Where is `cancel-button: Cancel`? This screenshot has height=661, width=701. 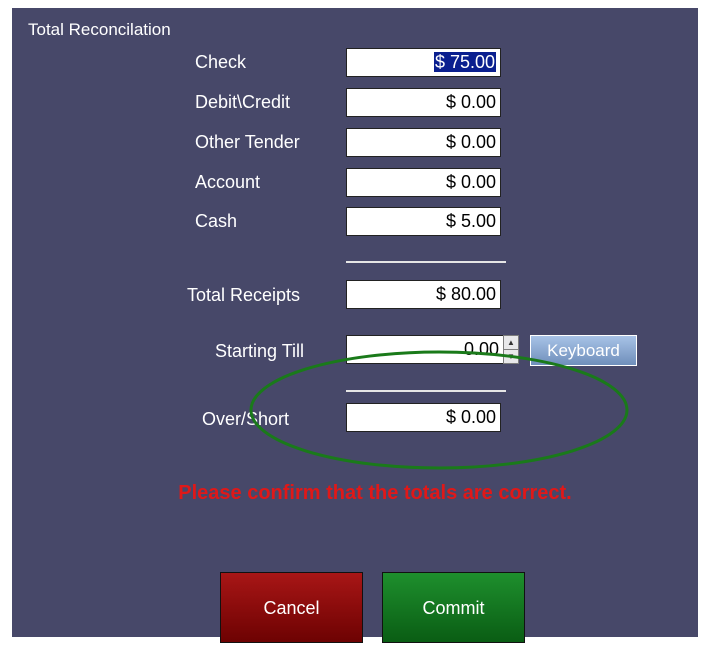 cancel-button: Cancel is located at coordinates (291, 607).